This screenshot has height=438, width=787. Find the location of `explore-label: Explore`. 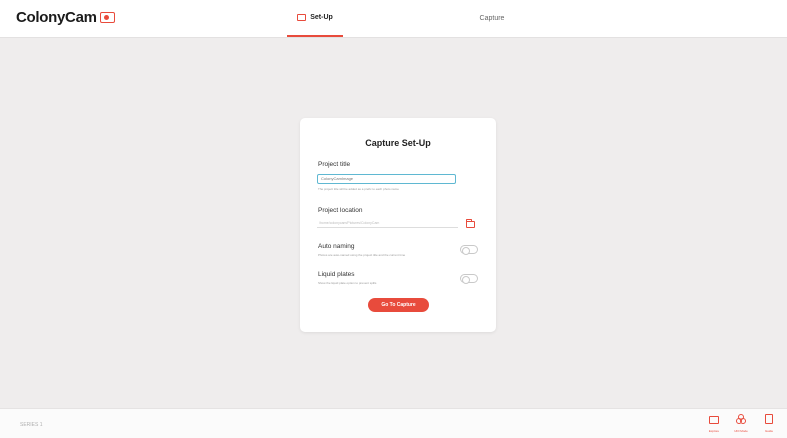

explore-label: Explore is located at coordinates (714, 431).